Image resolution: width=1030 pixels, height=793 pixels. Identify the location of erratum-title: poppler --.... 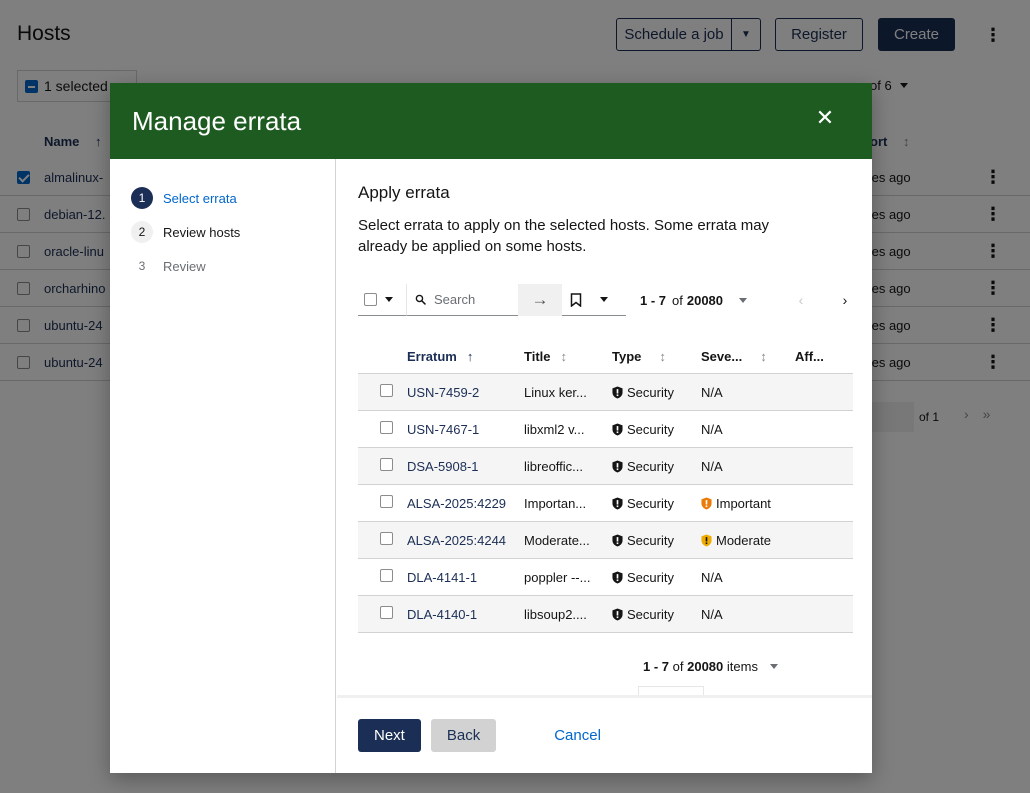
(557, 577).